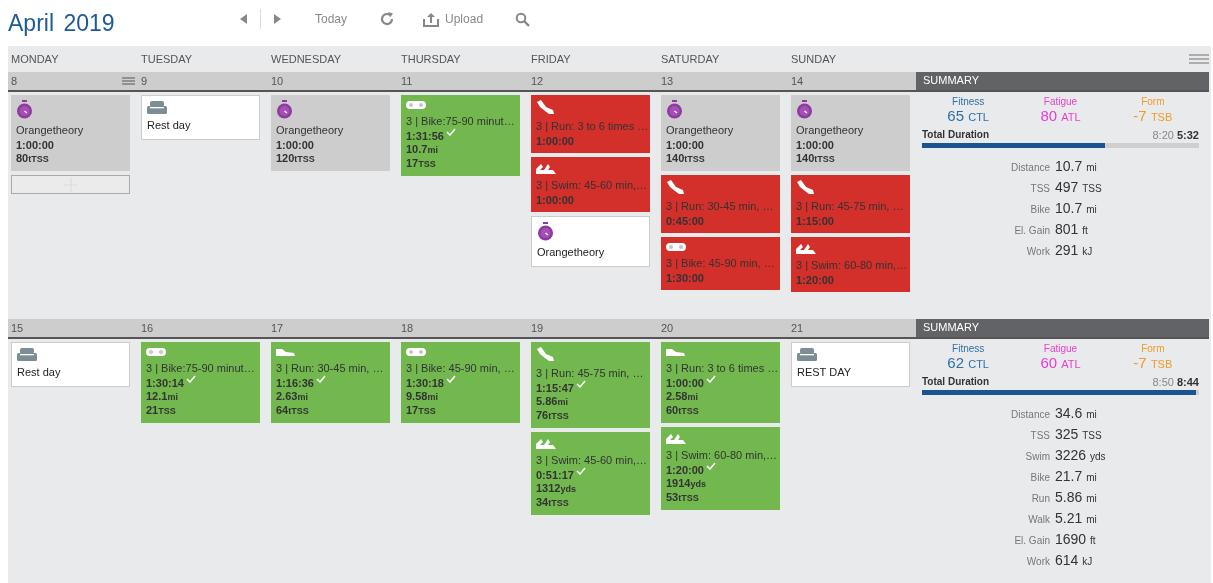 This screenshot has height=583, width=1213. I want to click on workout-metric: 64tTSS, so click(292, 411).